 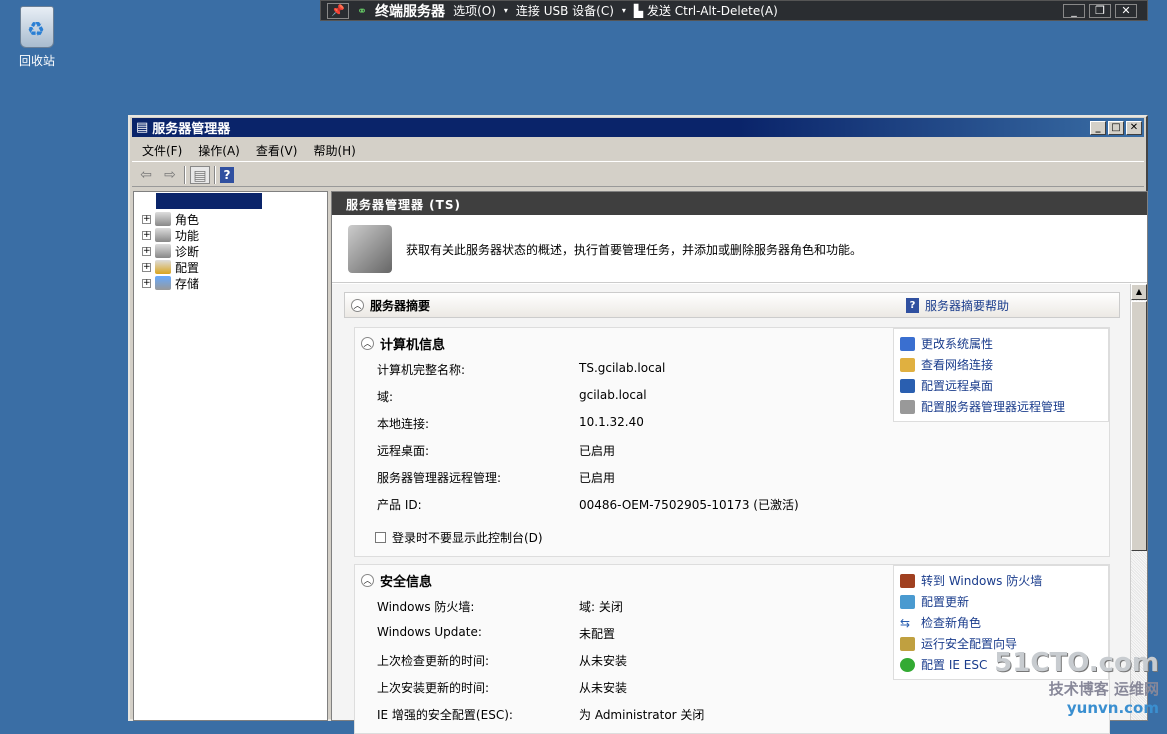 I want to click on tree-item-diagnostics: + 诊断, so click(x=170, y=251).